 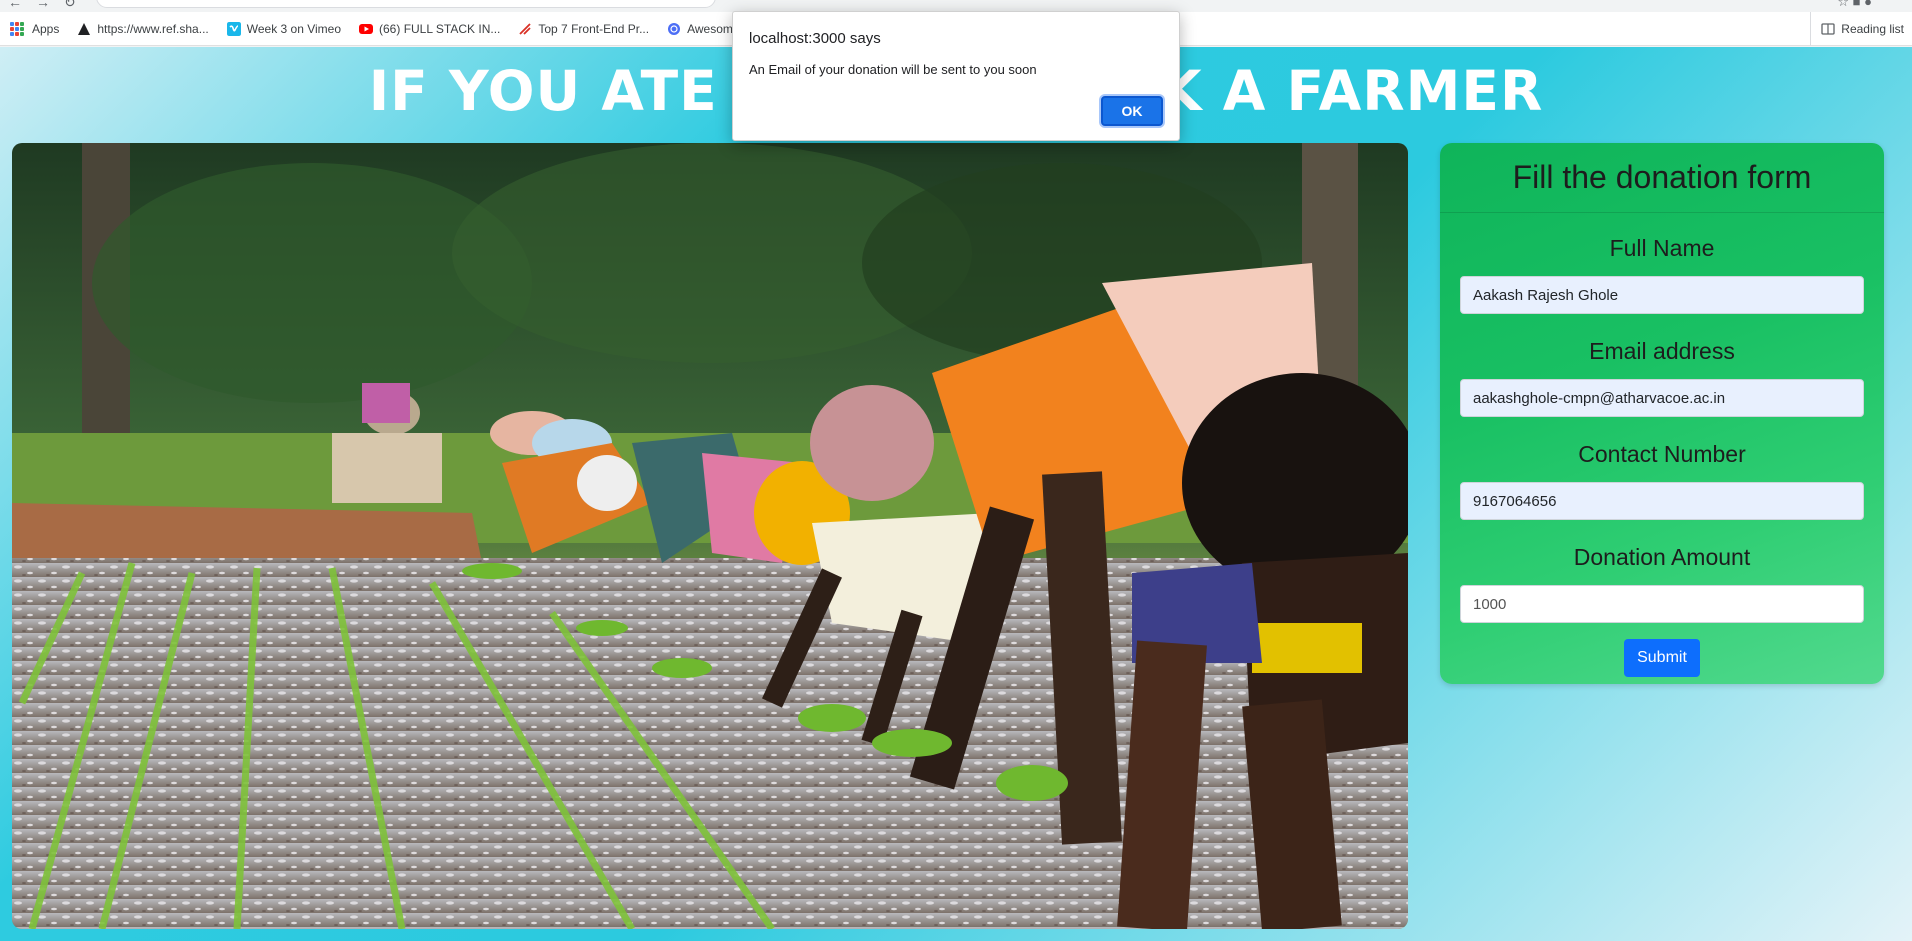 I want to click on contact-number-field, so click(x=1662, y=501).